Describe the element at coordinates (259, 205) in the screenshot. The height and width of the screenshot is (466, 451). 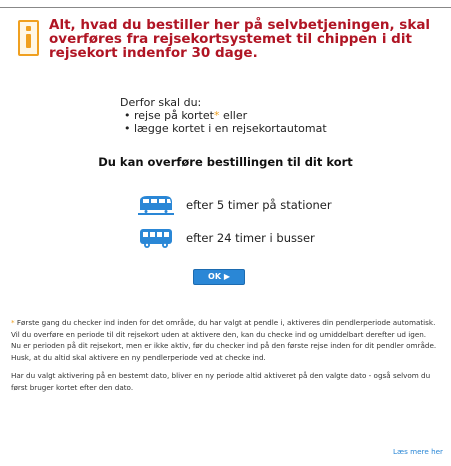
I see `train-method-label: efter 5 timer på stationer` at that location.